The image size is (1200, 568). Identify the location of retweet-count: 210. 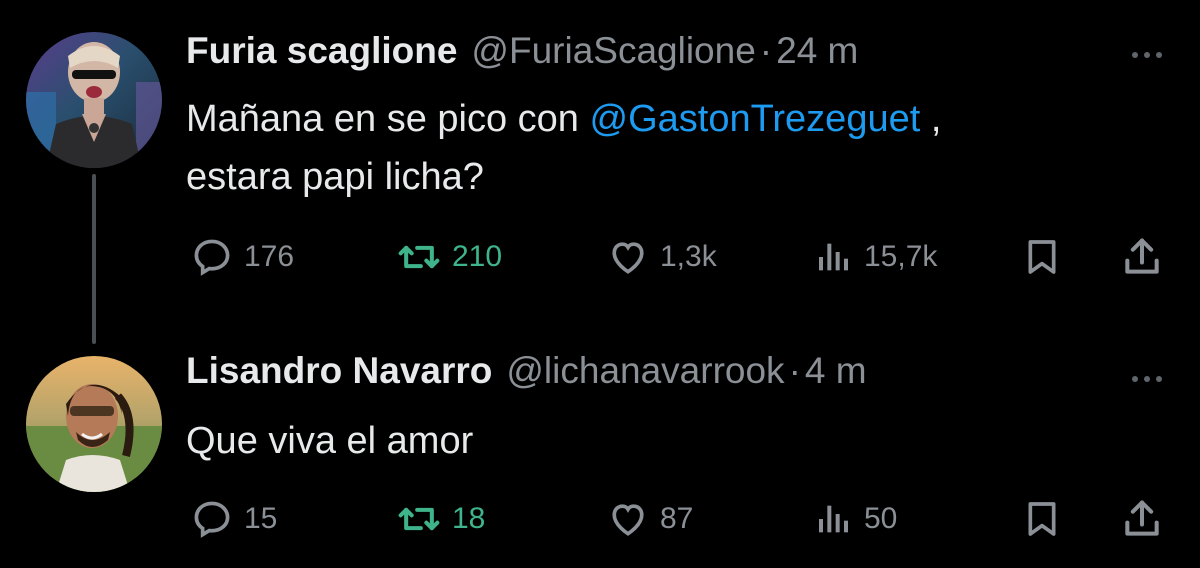
(477, 256).